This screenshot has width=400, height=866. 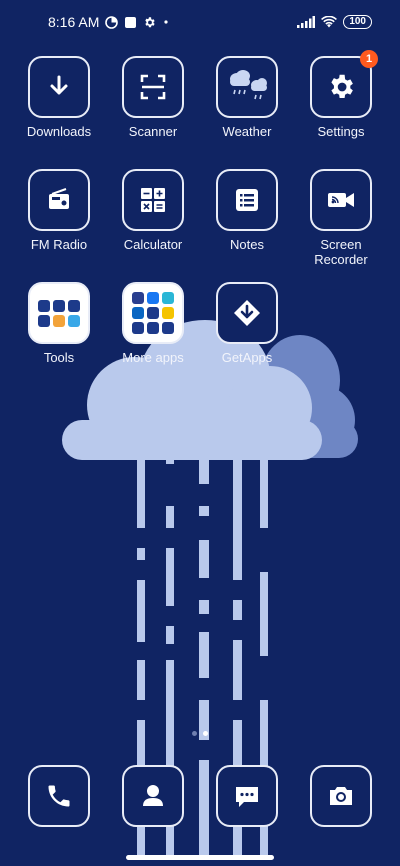 I want to click on scanner-icon, so click(x=153, y=87).